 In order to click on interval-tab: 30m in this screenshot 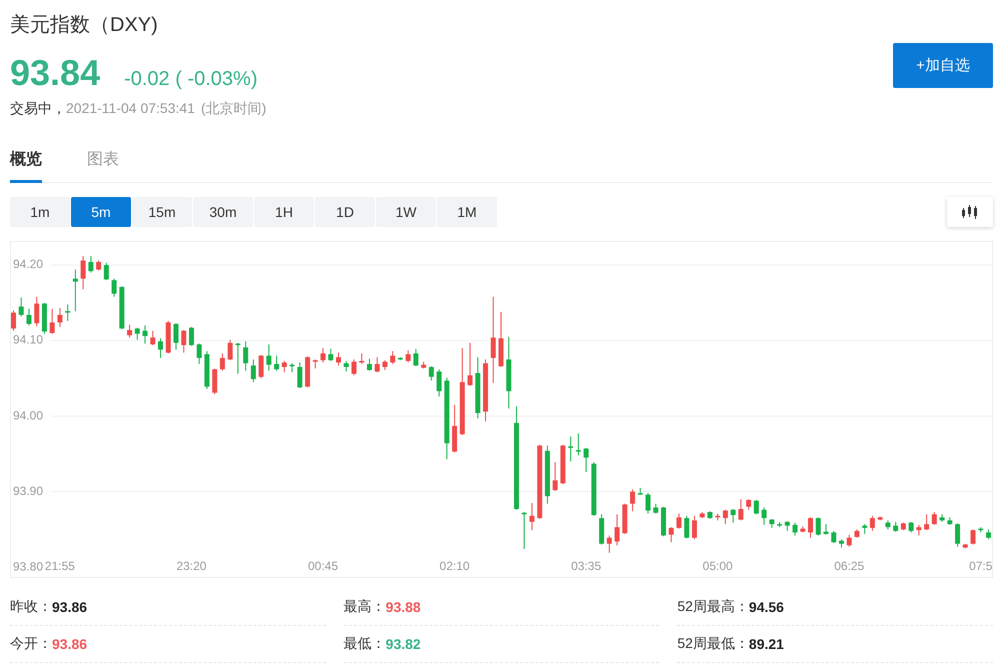, I will do `click(223, 212)`.